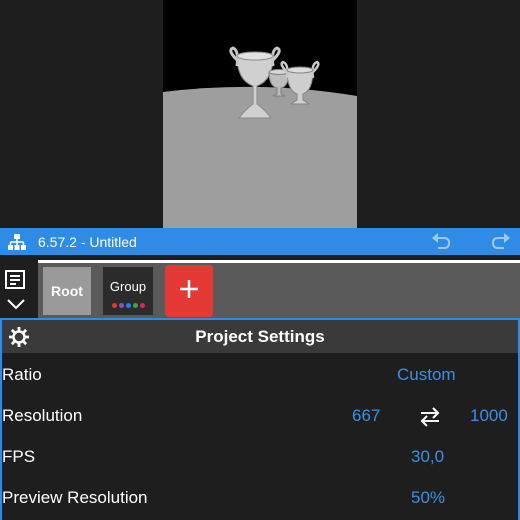 This screenshot has height=520, width=520. I want to click on fps-label: FPS, so click(19, 456).